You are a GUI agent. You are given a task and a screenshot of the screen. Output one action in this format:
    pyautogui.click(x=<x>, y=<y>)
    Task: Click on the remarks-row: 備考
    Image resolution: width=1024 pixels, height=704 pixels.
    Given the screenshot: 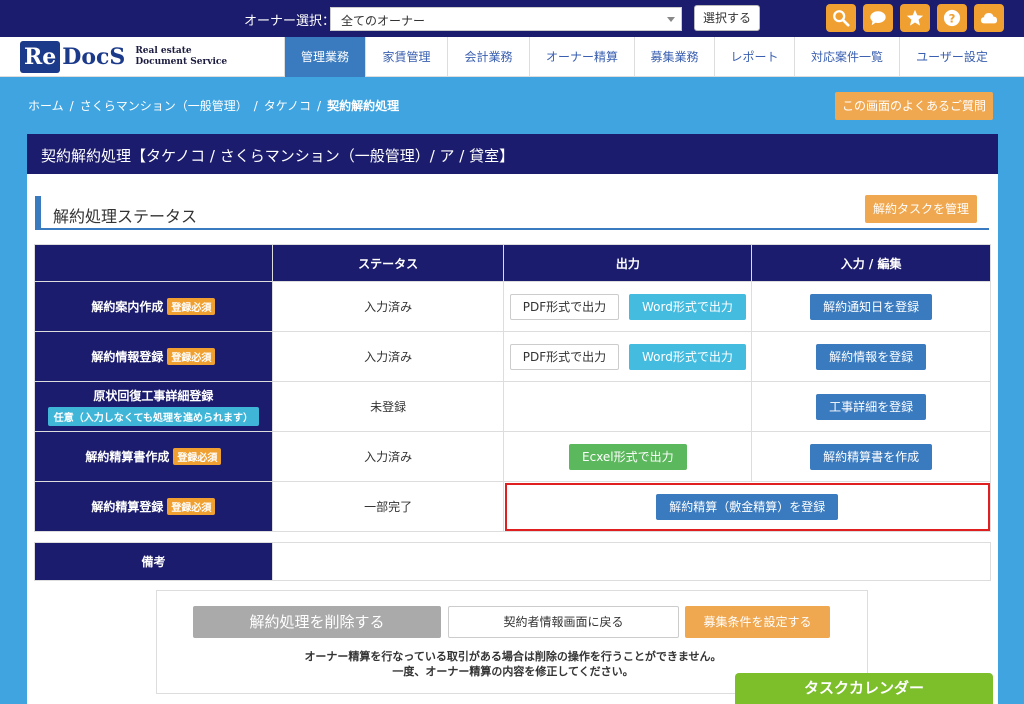 What is the action you would take?
    pyautogui.click(x=512, y=561)
    